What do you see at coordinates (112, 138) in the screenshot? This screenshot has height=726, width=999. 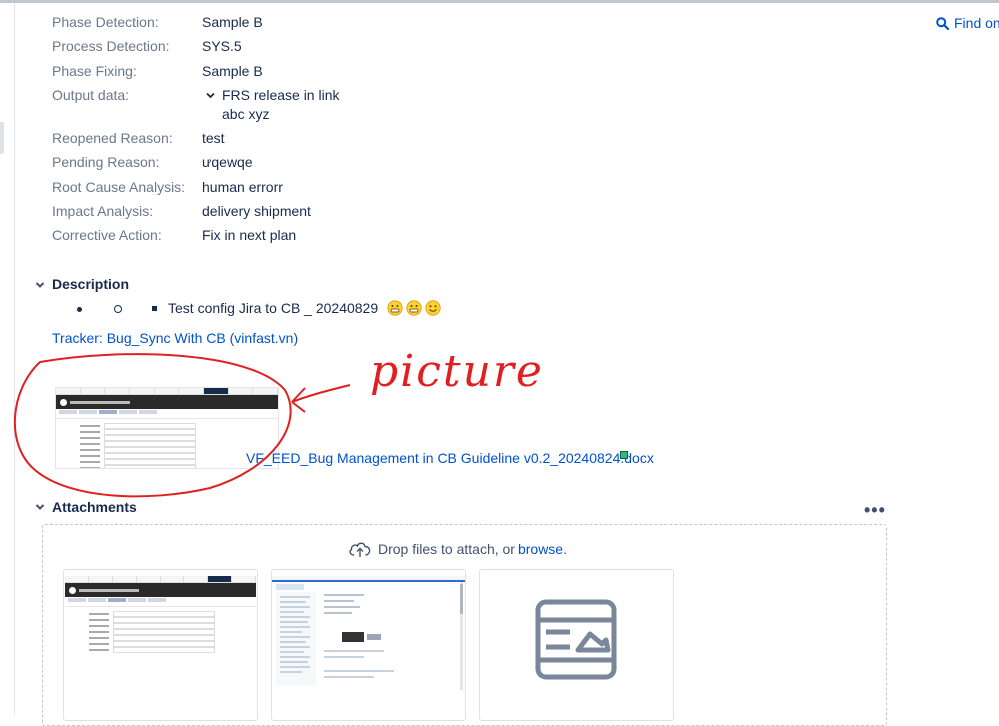 I see `field-label: Reopened Reason:` at bounding box center [112, 138].